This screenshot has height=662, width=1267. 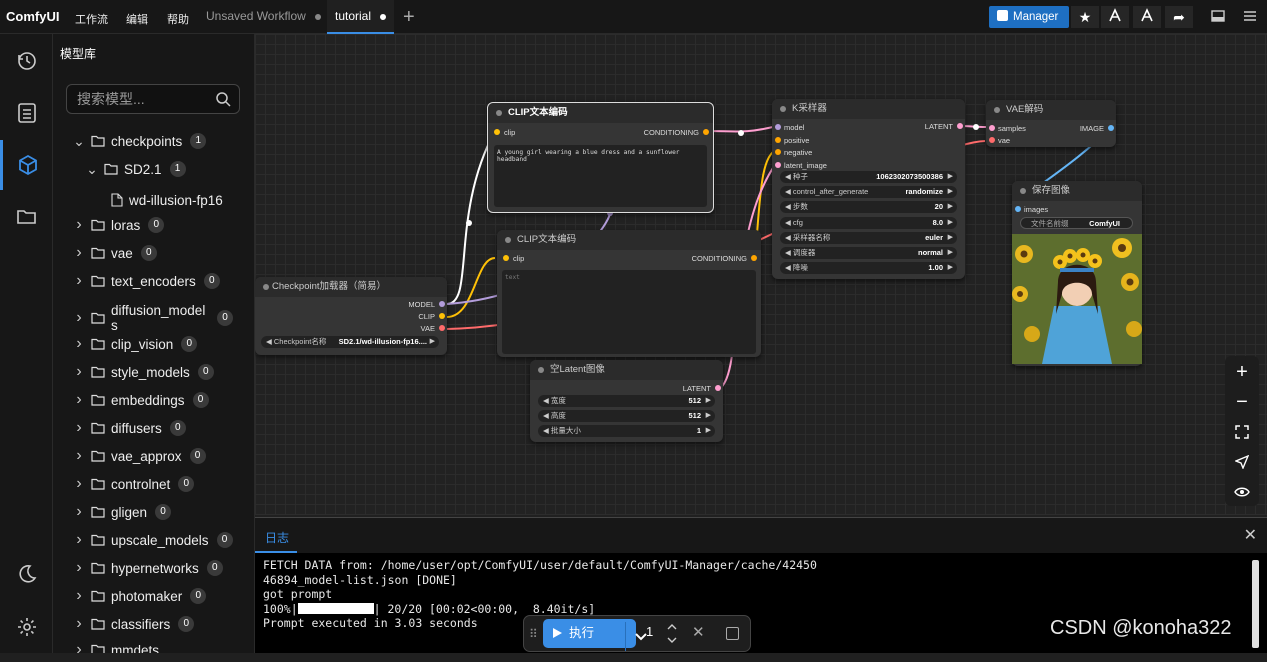 I want to click on ksampler-widget: ◀ 调度器 normal ▶, so click(x=868, y=253).